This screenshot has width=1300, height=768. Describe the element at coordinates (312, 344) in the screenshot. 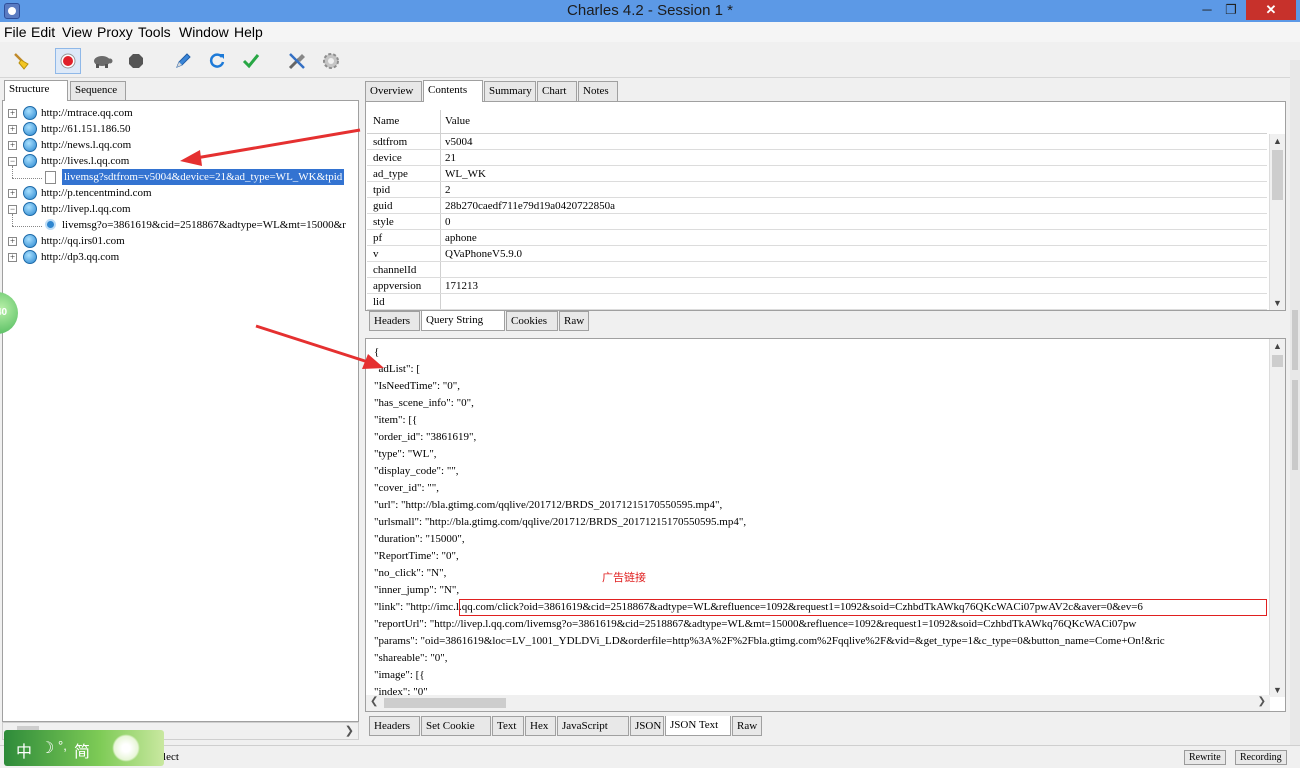

I see `arrow-to-adlist` at that location.